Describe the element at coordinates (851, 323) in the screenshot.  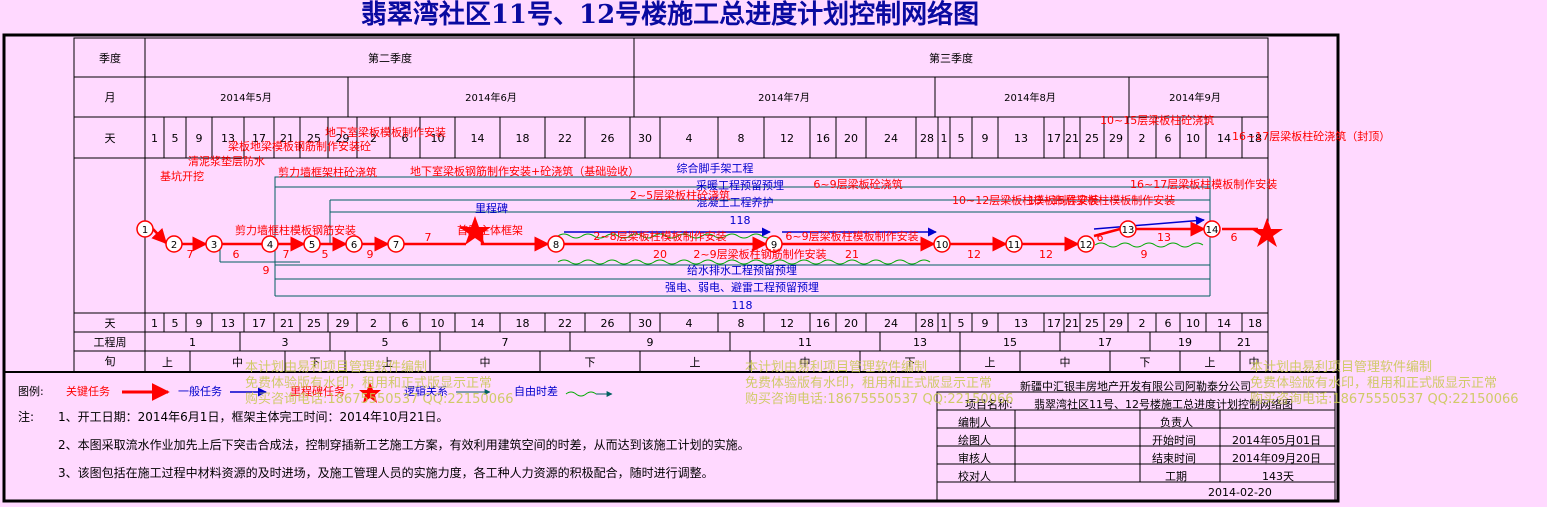
I see `day-label-bottom: 20` at that location.